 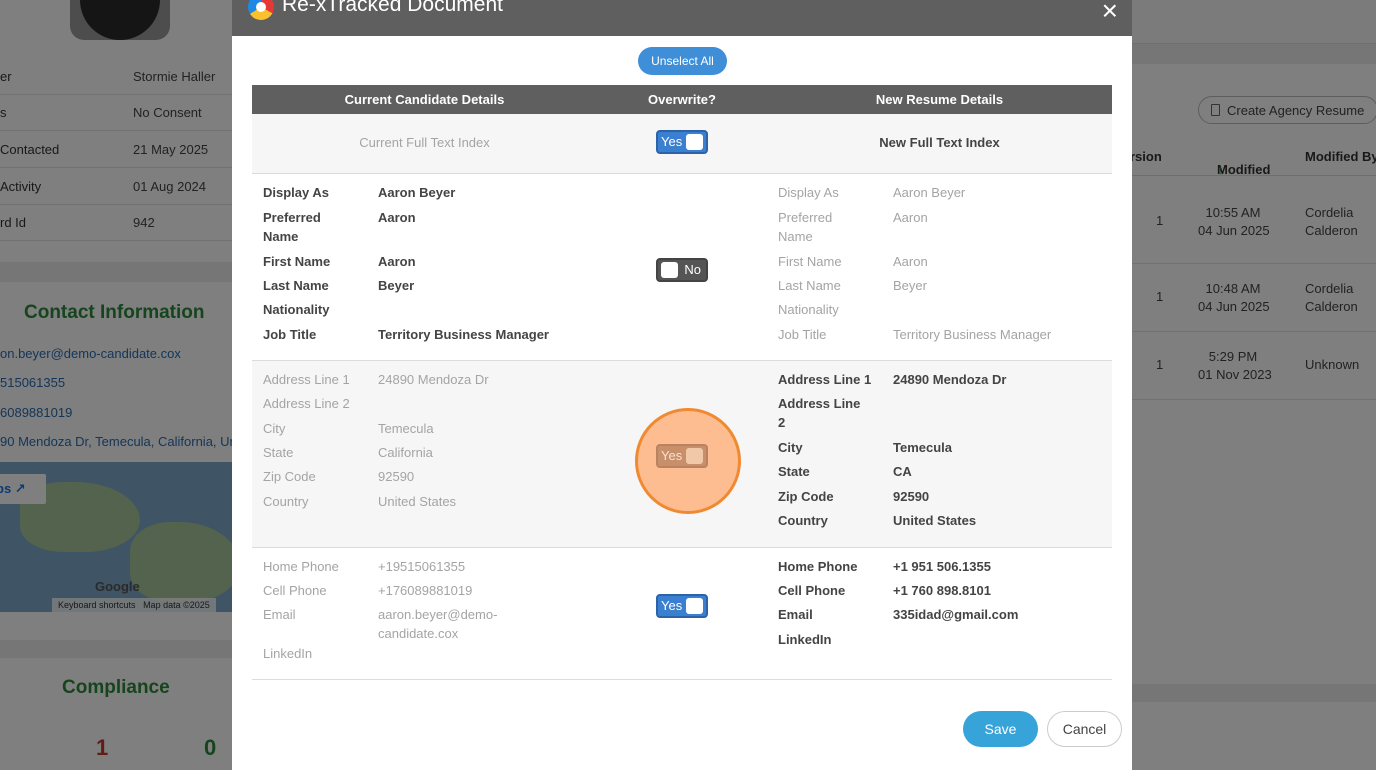 I want to click on modal-header: Re-xTracked Document ×, so click(x=682, y=18).